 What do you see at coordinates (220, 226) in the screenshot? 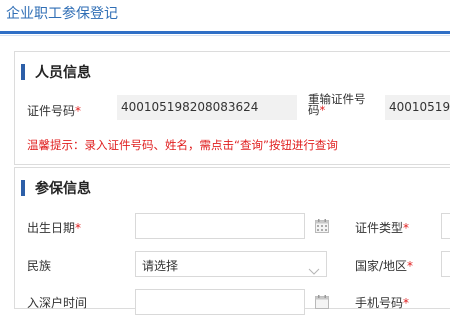
I see `birth-date-input` at bounding box center [220, 226].